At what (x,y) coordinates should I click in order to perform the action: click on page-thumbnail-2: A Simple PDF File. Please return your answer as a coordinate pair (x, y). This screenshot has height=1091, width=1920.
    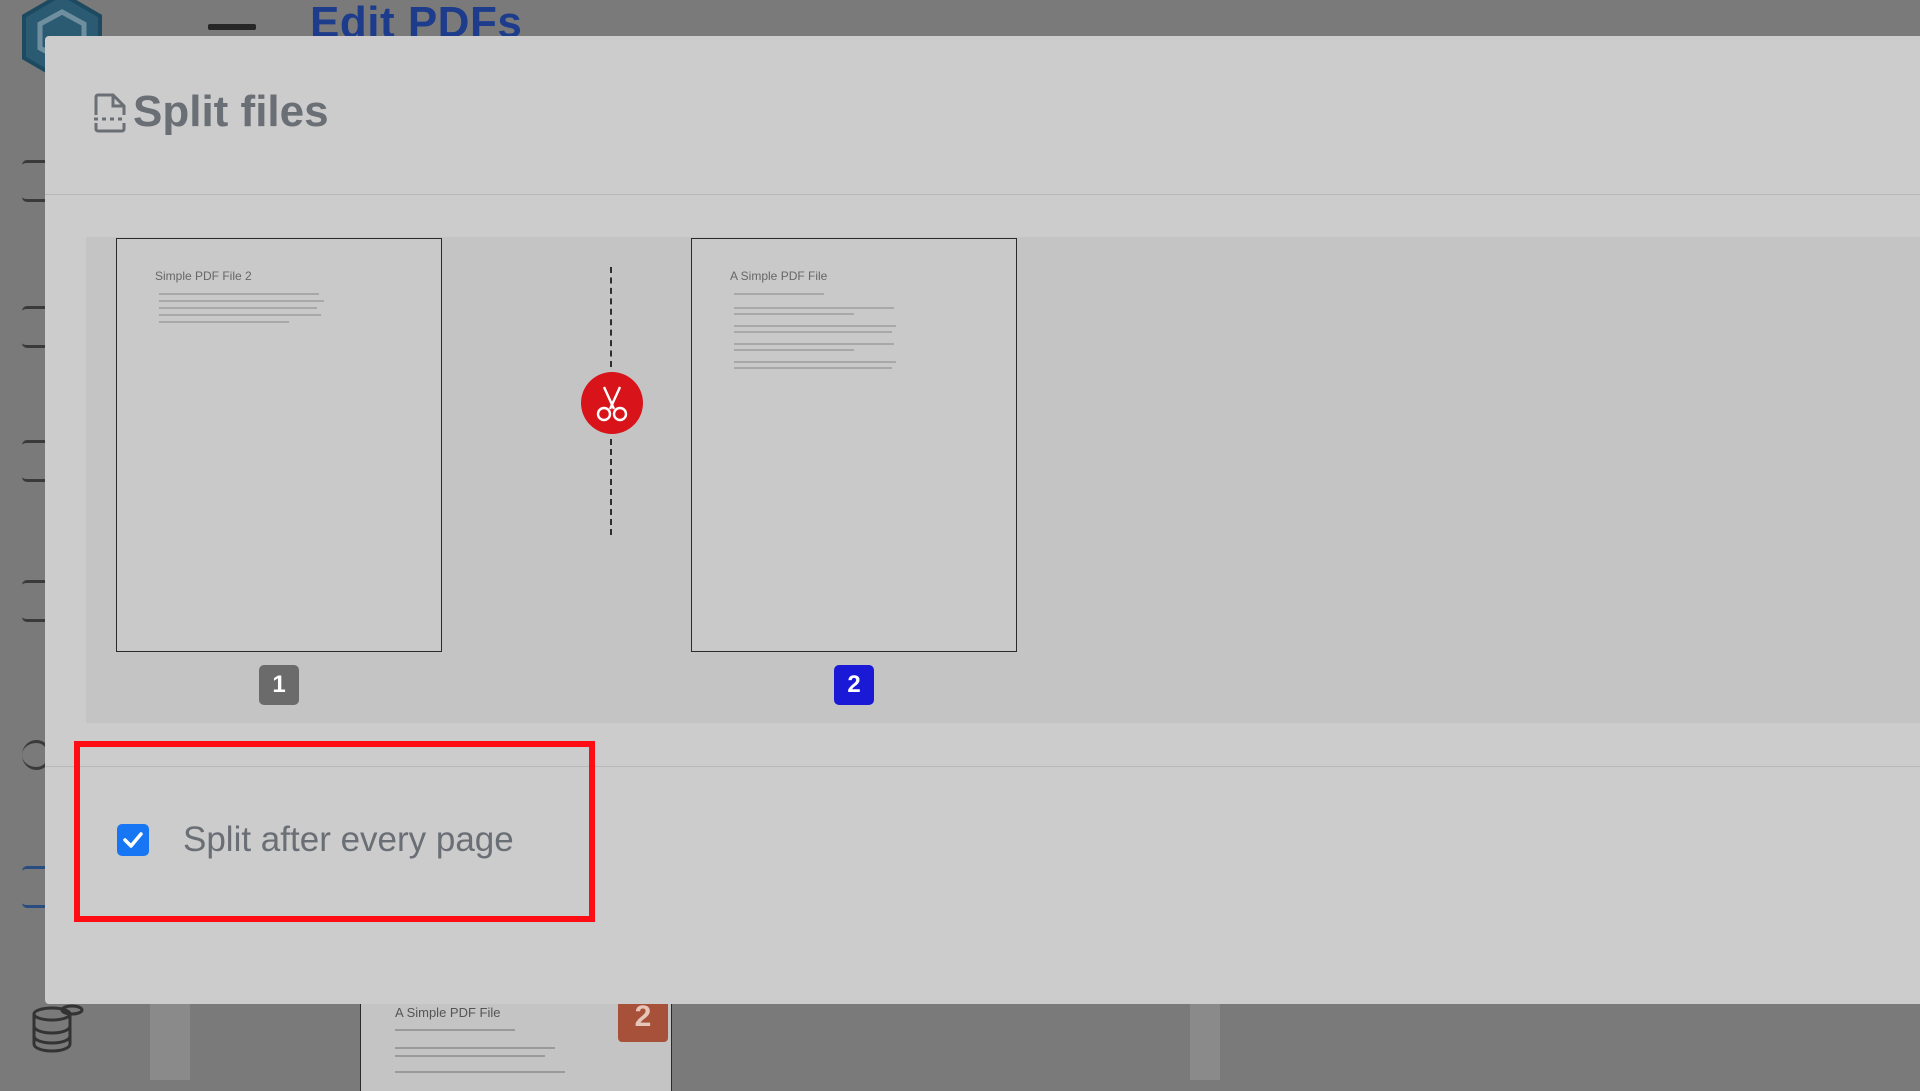
    Looking at the image, I should click on (854, 445).